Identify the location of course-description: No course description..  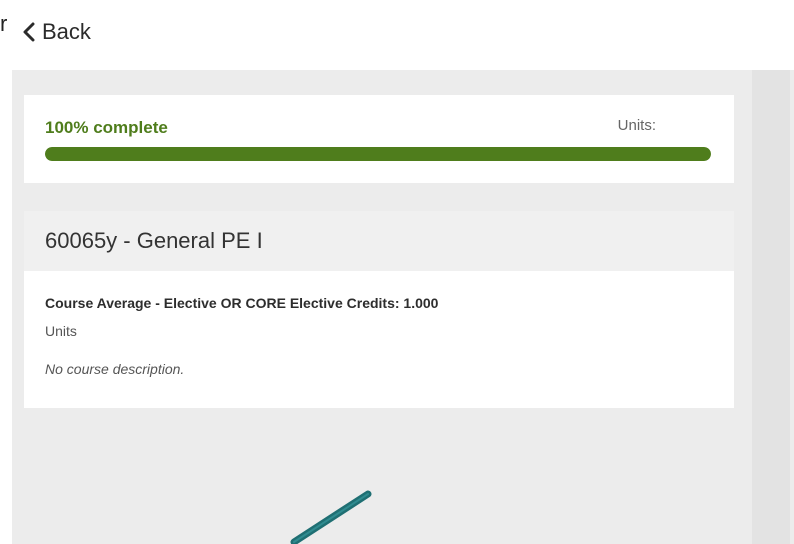
(115, 369).